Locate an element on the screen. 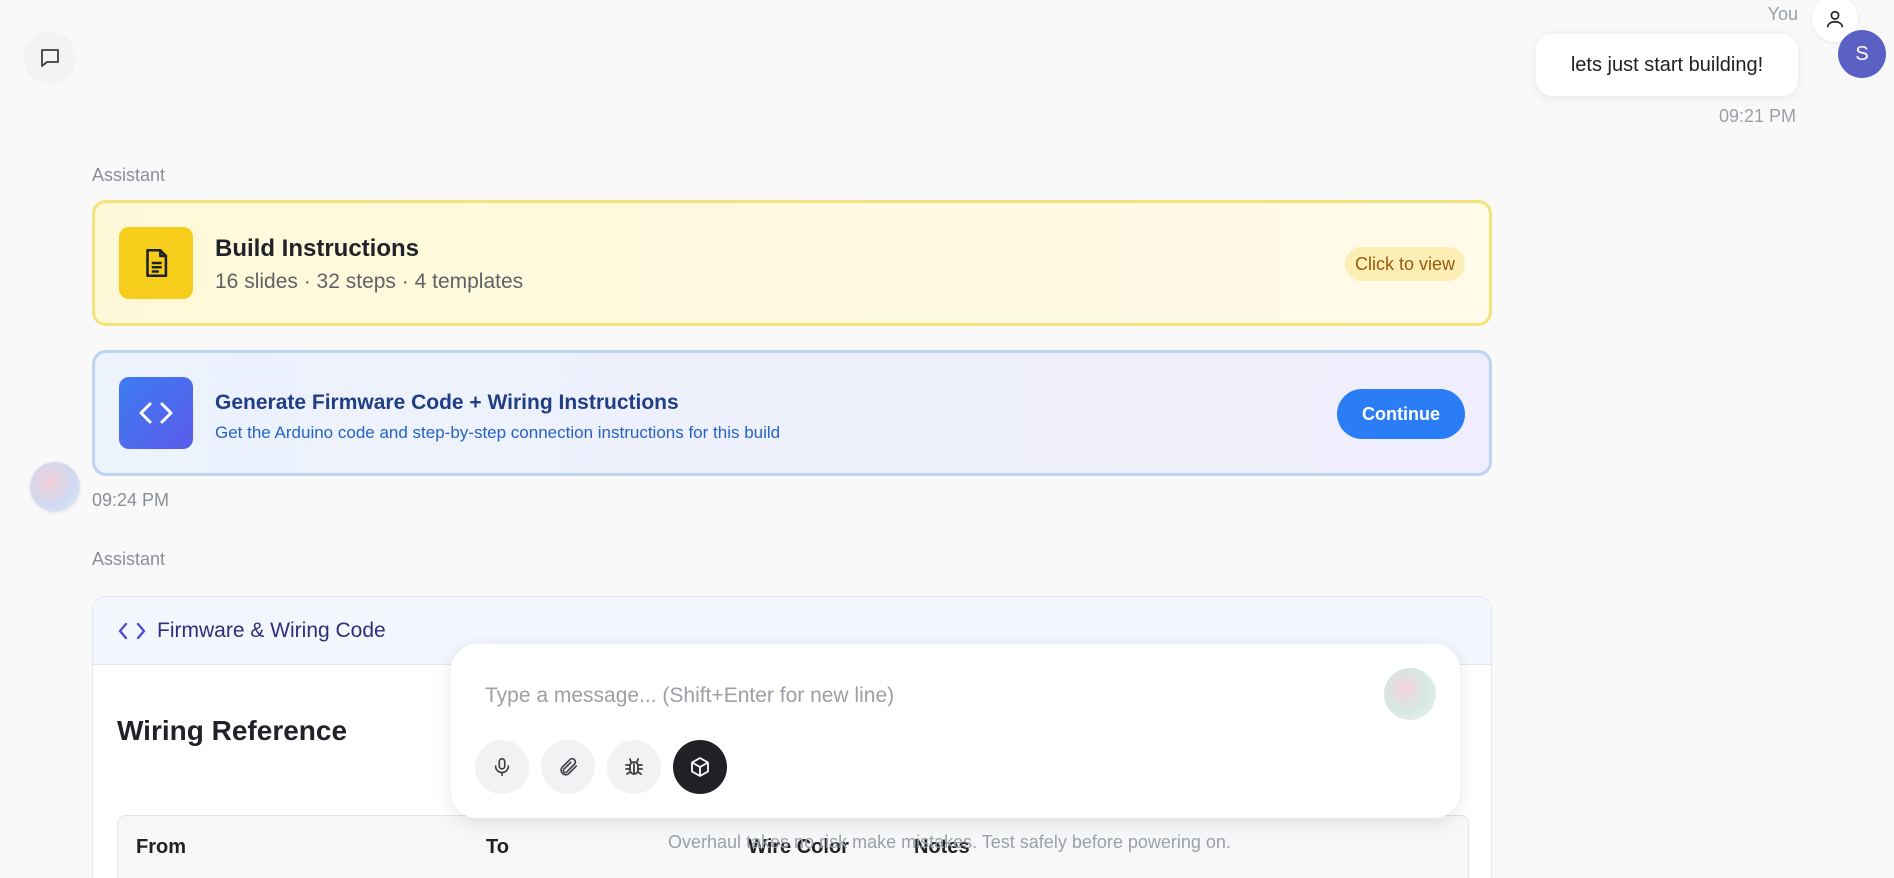 This screenshot has width=1894, height=878. table-header-to: To is located at coordinates (497, 847).